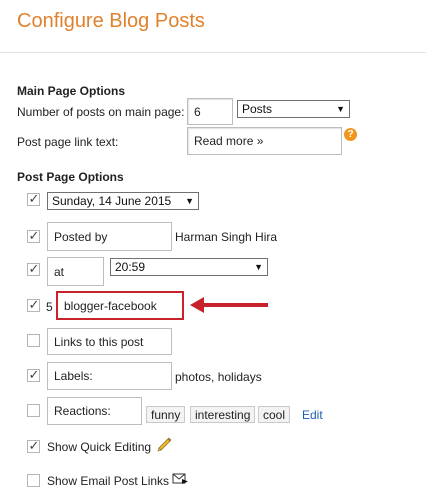 This screenshot has width=426, height=501. I want to click on posts-count-label: Number of posts on main page:, so click(101, 112).